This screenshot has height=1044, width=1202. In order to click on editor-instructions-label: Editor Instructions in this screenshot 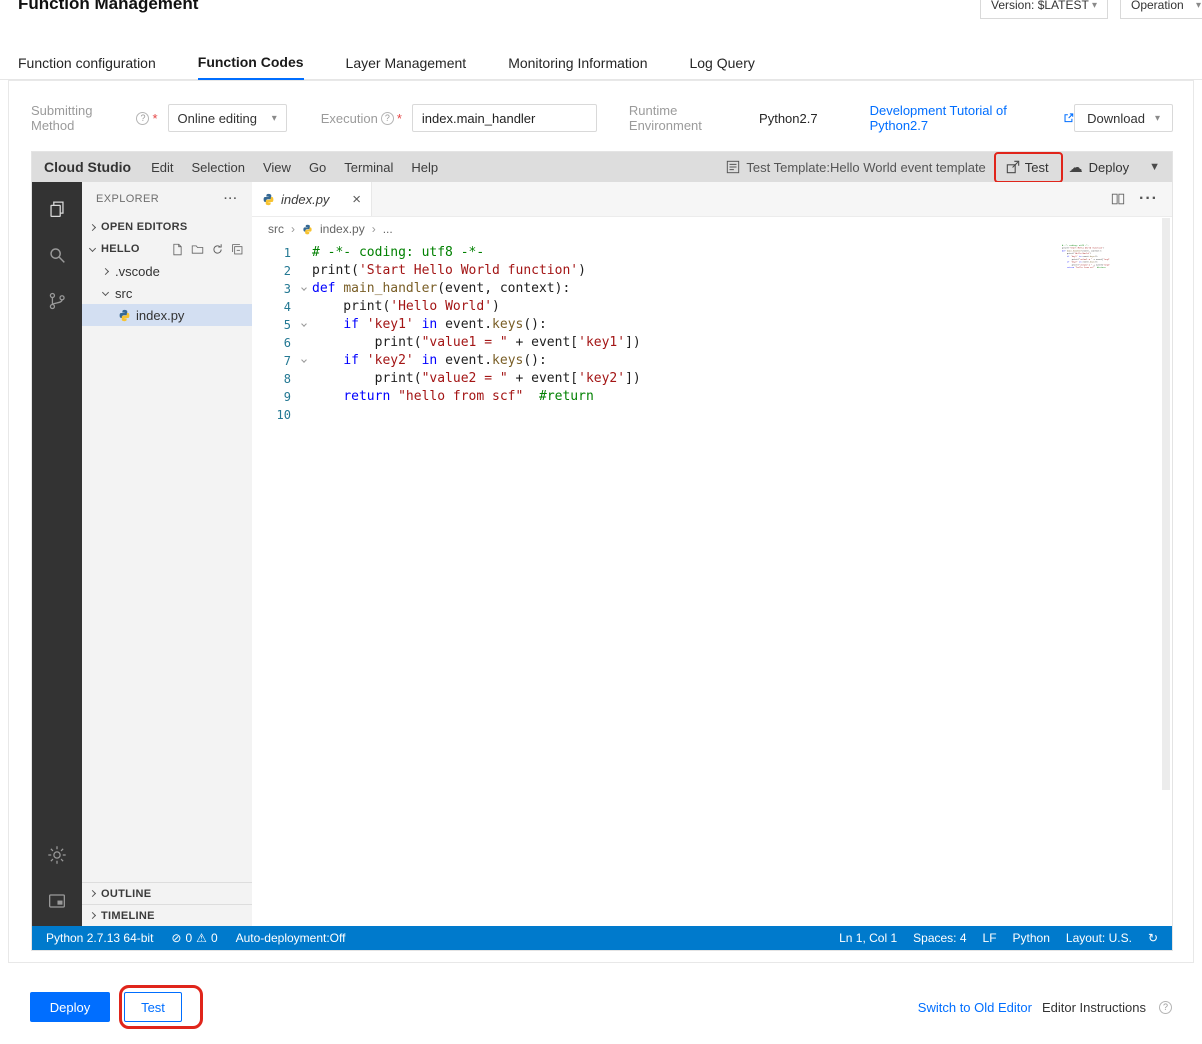, I will do `click(1093, 1007)`.